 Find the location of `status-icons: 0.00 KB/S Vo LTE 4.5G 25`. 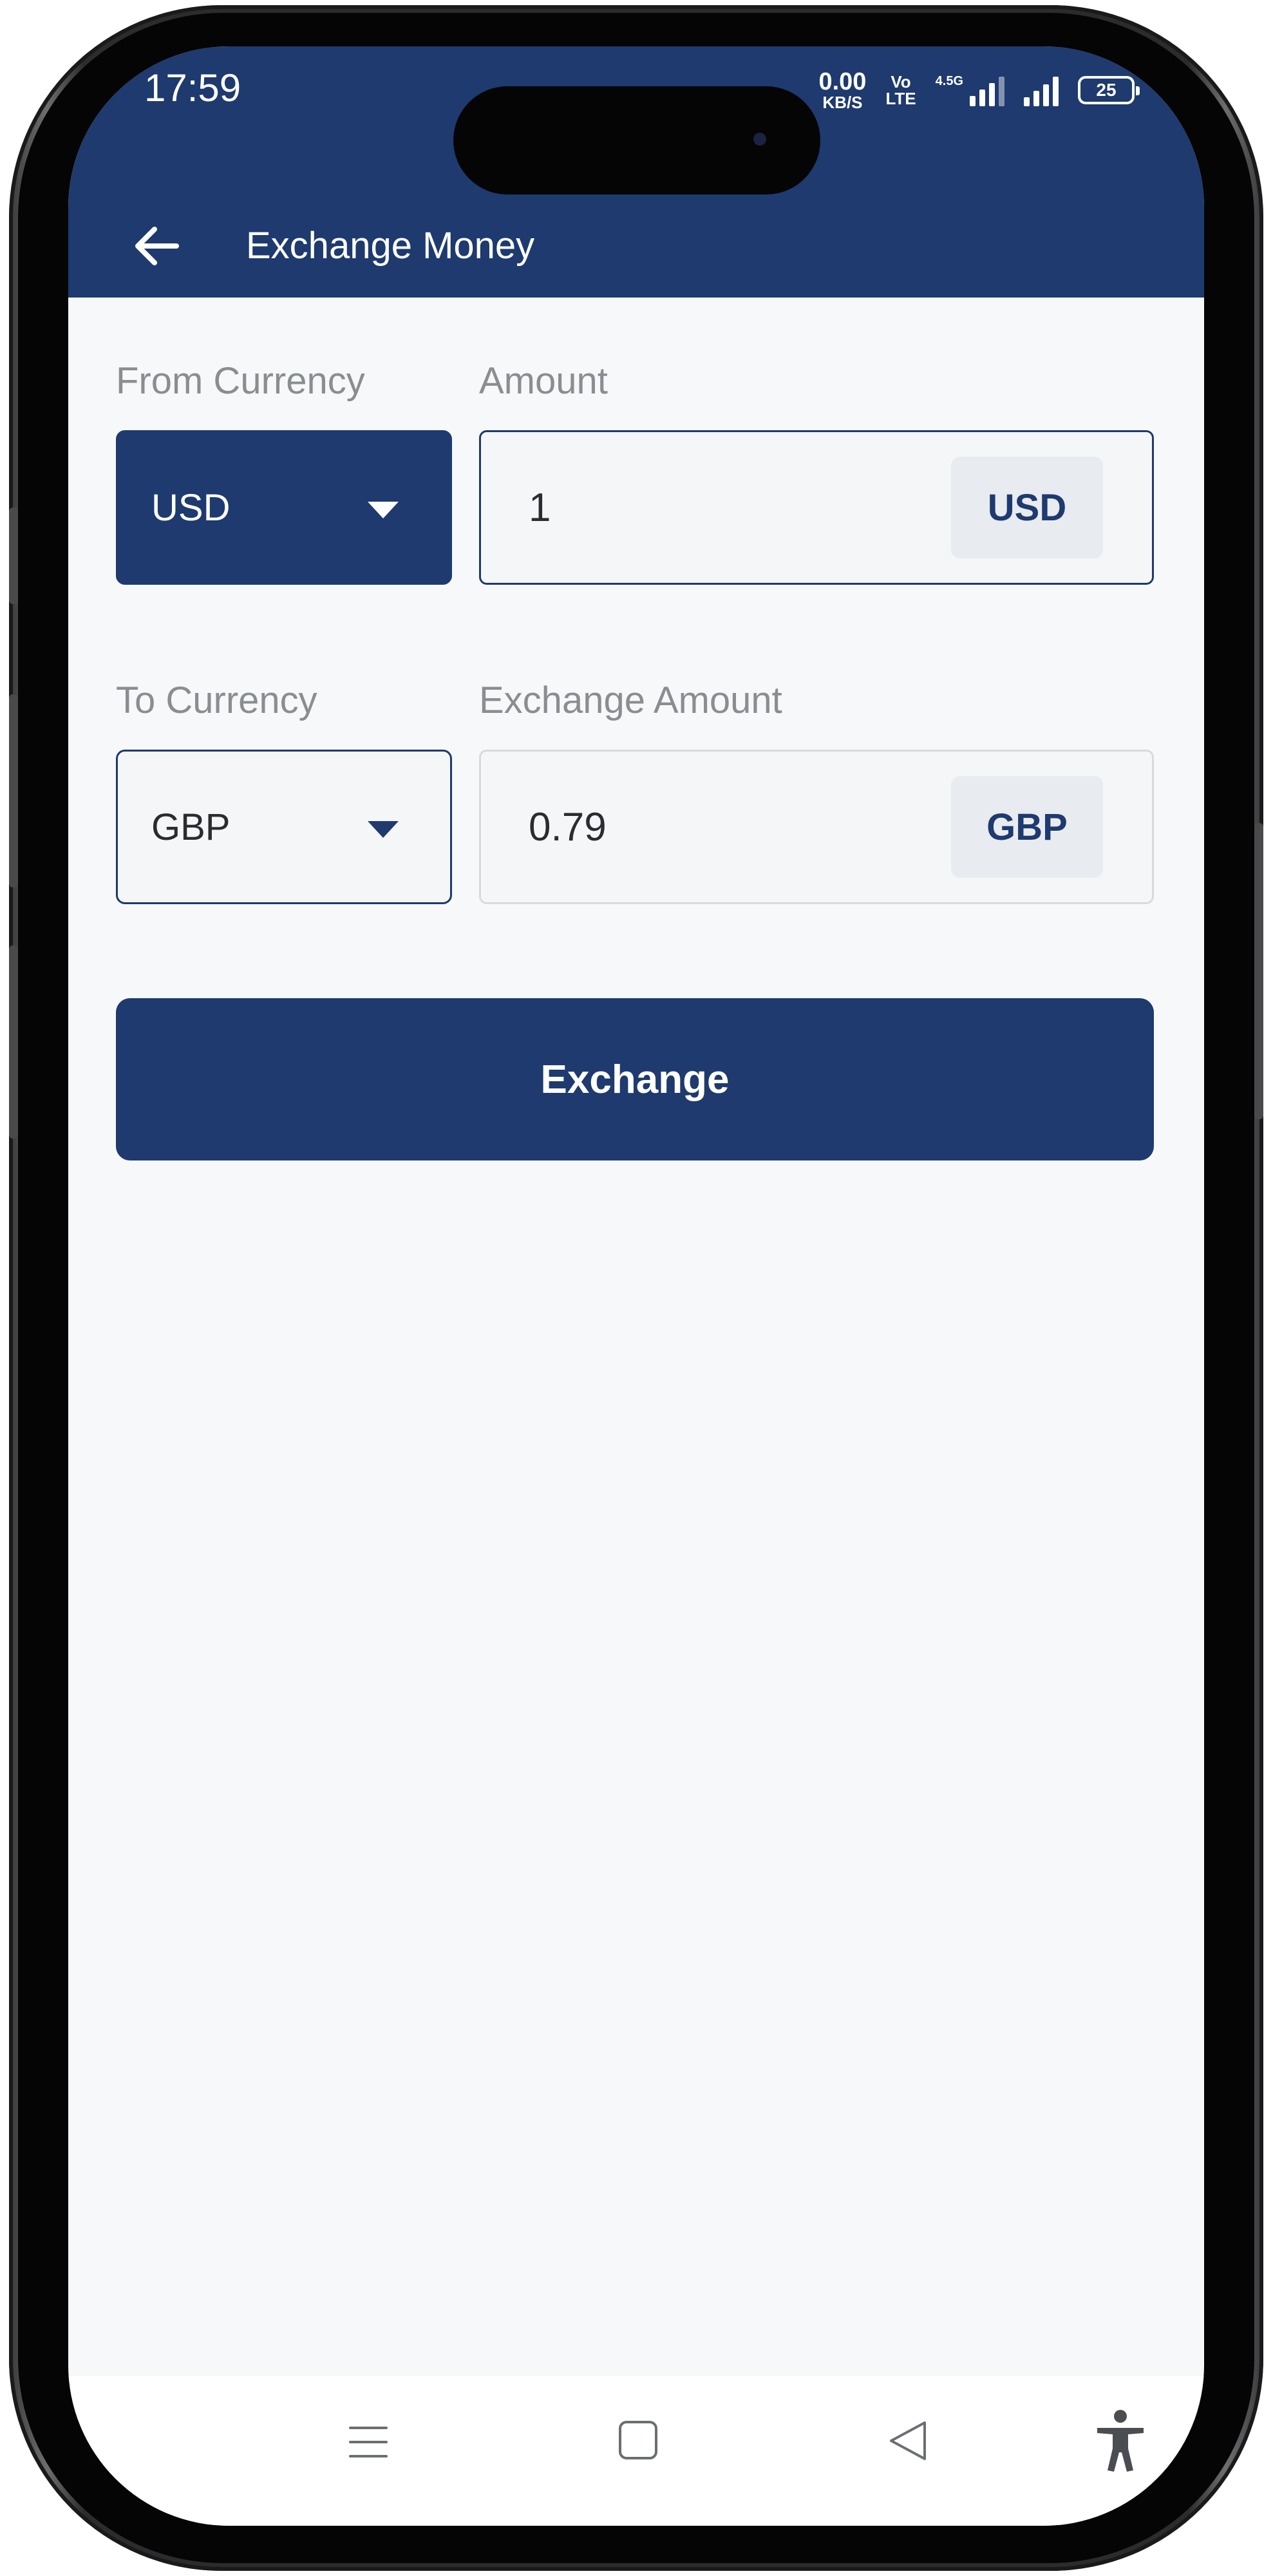

status-icons: 0.00 KB/S Vo LTE 4.5G 25 is located at coordinates (979, 91).